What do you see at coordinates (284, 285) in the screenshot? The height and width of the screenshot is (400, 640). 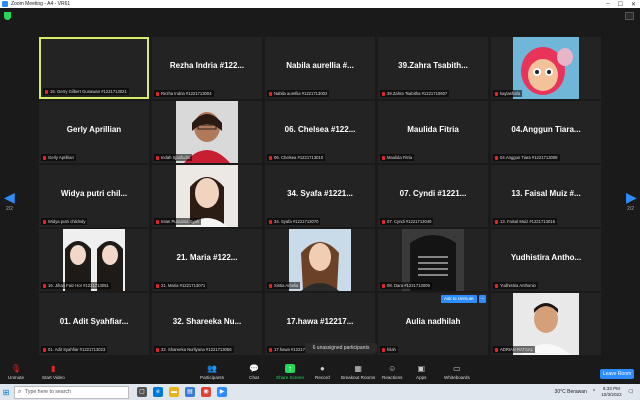 I see `participant-label: Sintia Amelia` at bounding box center [284, 285].